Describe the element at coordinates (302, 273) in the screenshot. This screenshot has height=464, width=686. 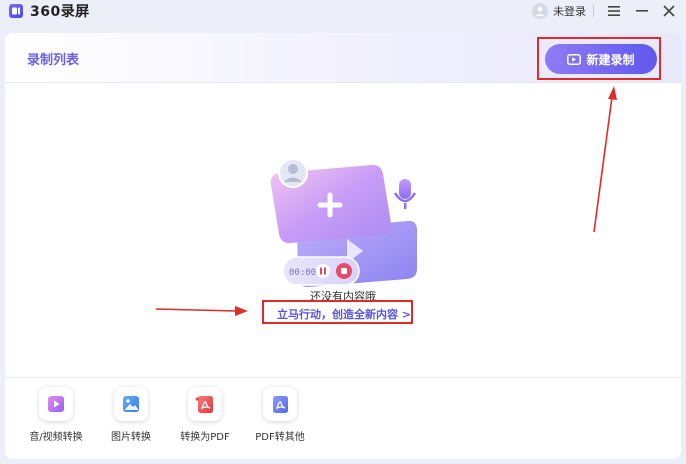
I see `recorder-timer: 00:00` at that location.